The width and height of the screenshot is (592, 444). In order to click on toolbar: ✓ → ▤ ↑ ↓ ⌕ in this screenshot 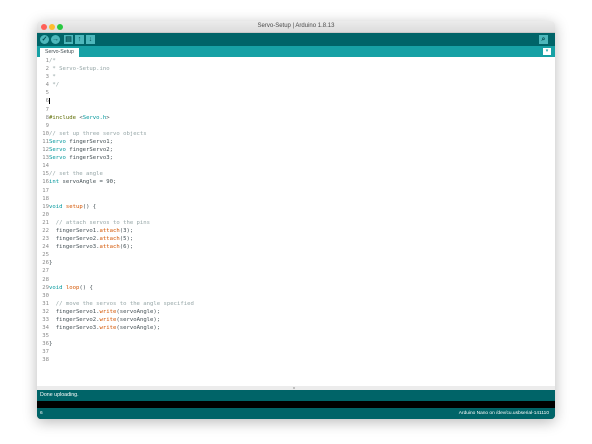, I will do `click(296, 39)`.